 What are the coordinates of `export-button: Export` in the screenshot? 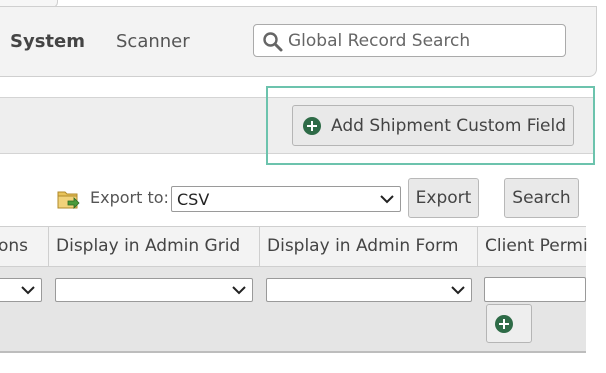 It's located at (443, 198).